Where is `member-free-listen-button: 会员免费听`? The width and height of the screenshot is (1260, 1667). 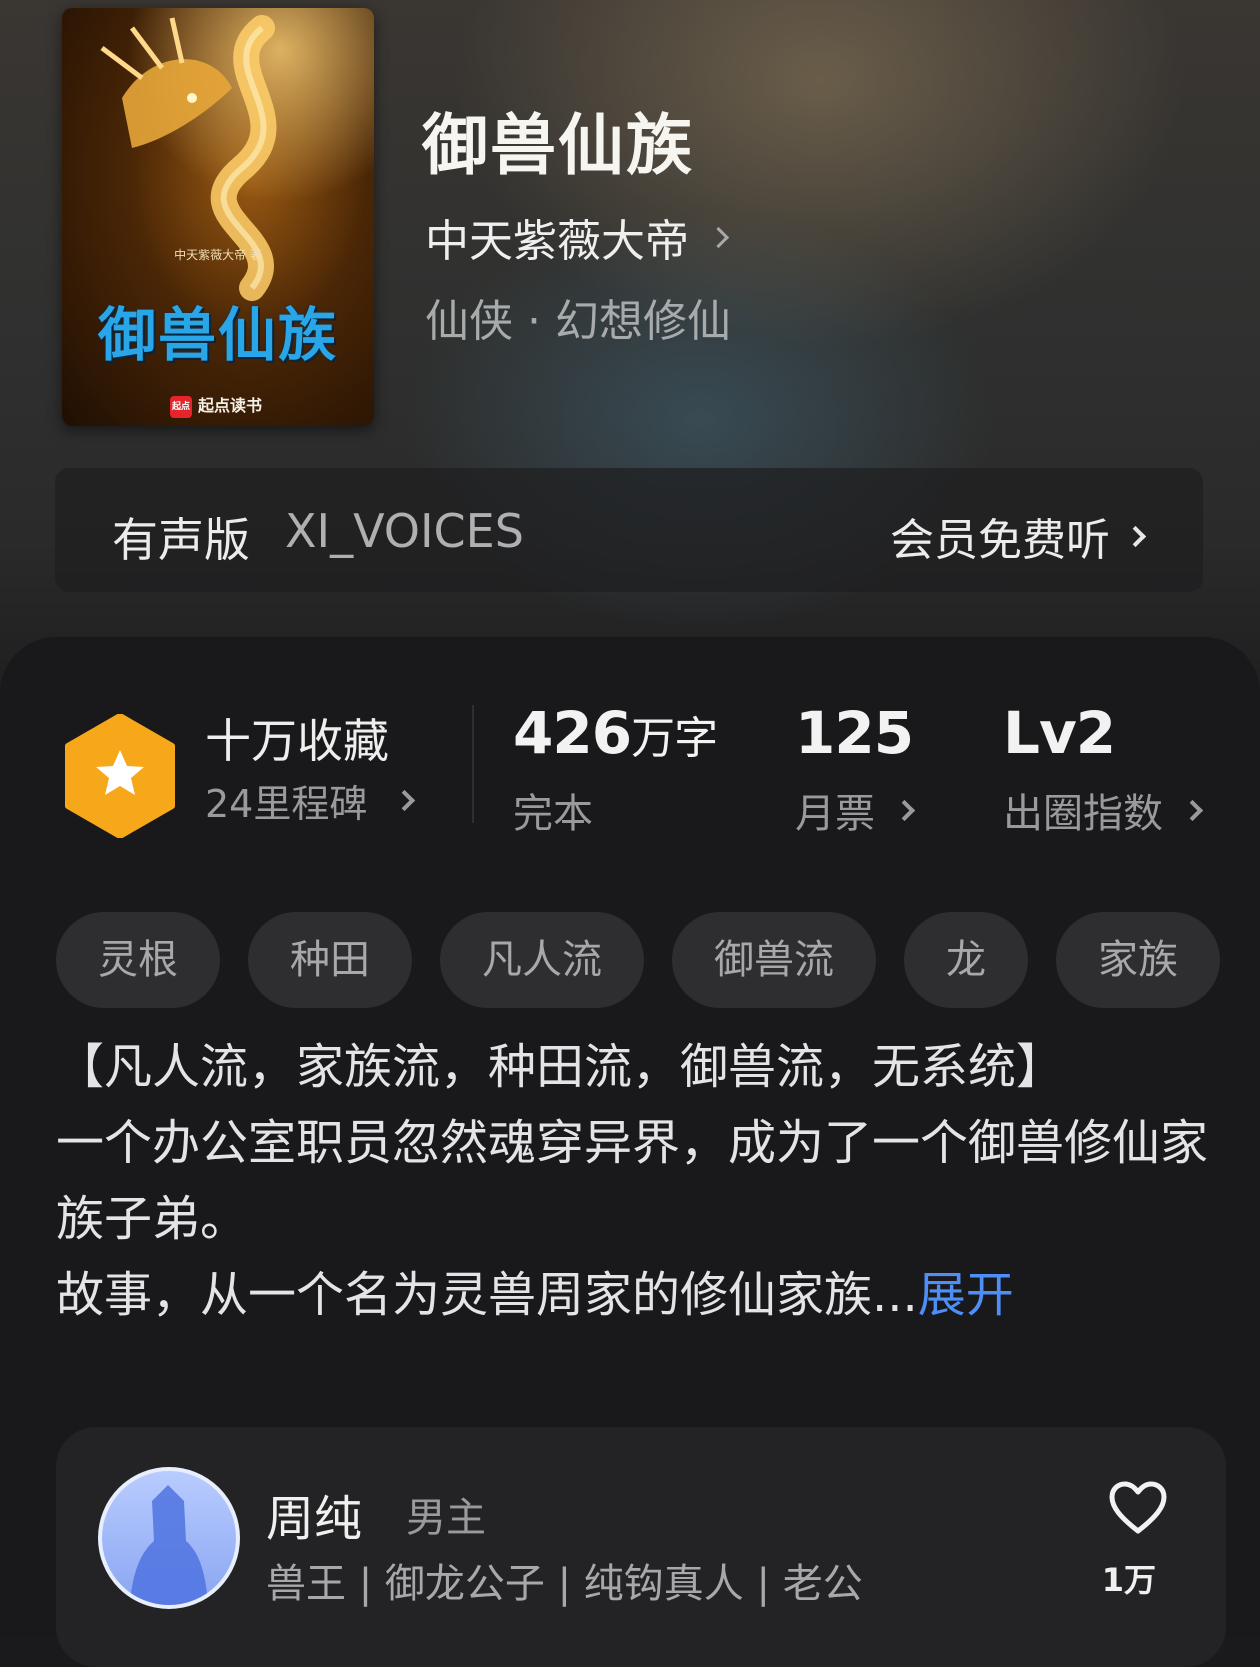 member-free-listen-button: 会员免费听 is located at coordinates (1018, 536).